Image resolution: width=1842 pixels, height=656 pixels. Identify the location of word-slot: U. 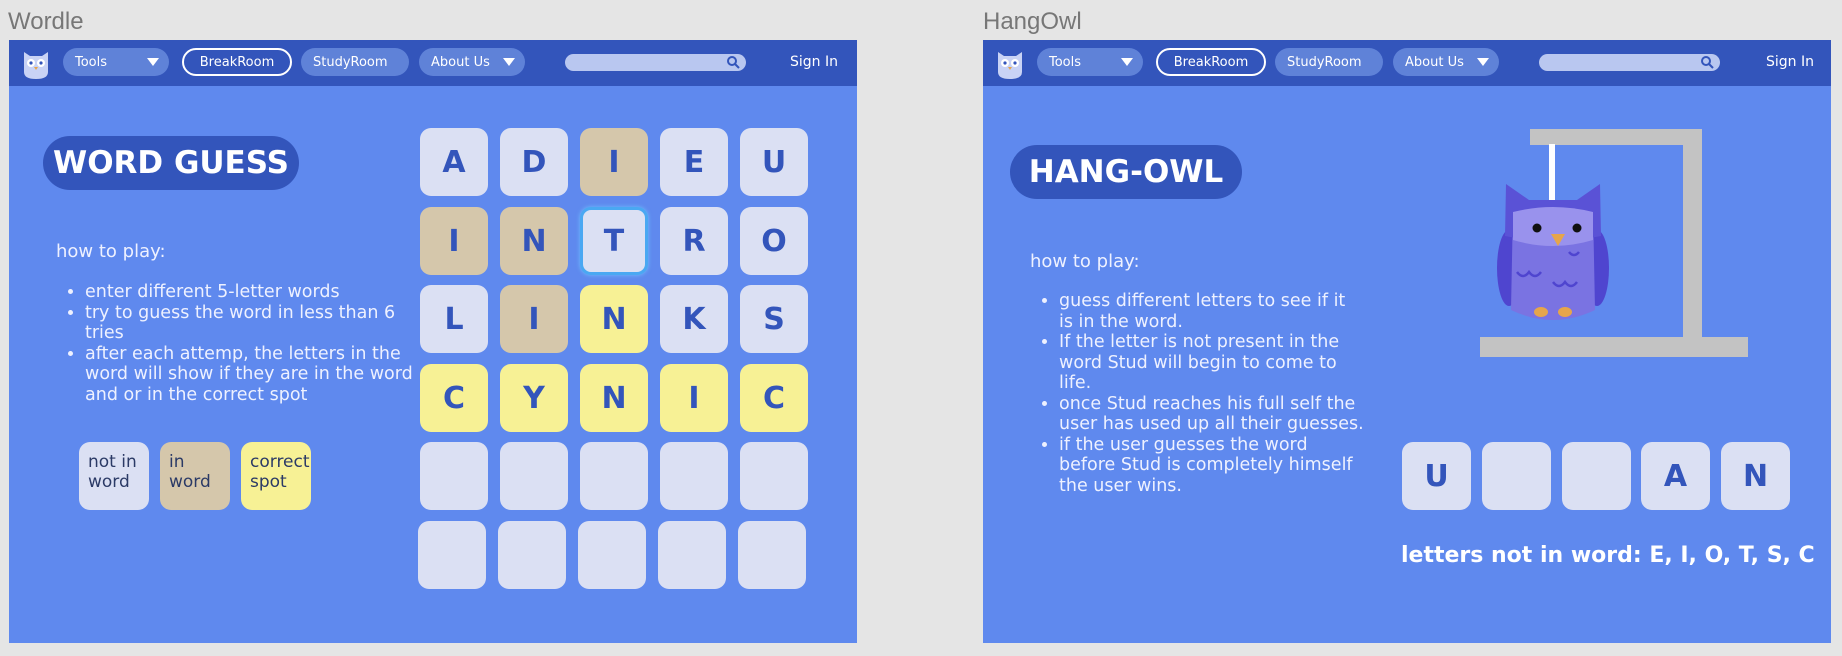
(1436, 476).